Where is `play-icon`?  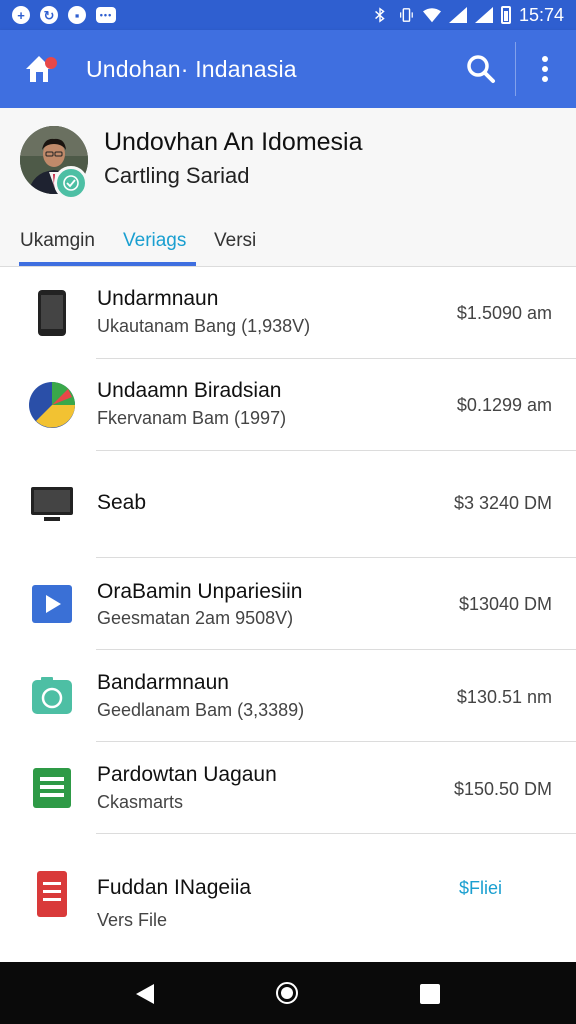 play-icon is located at coordinates (52, 604).